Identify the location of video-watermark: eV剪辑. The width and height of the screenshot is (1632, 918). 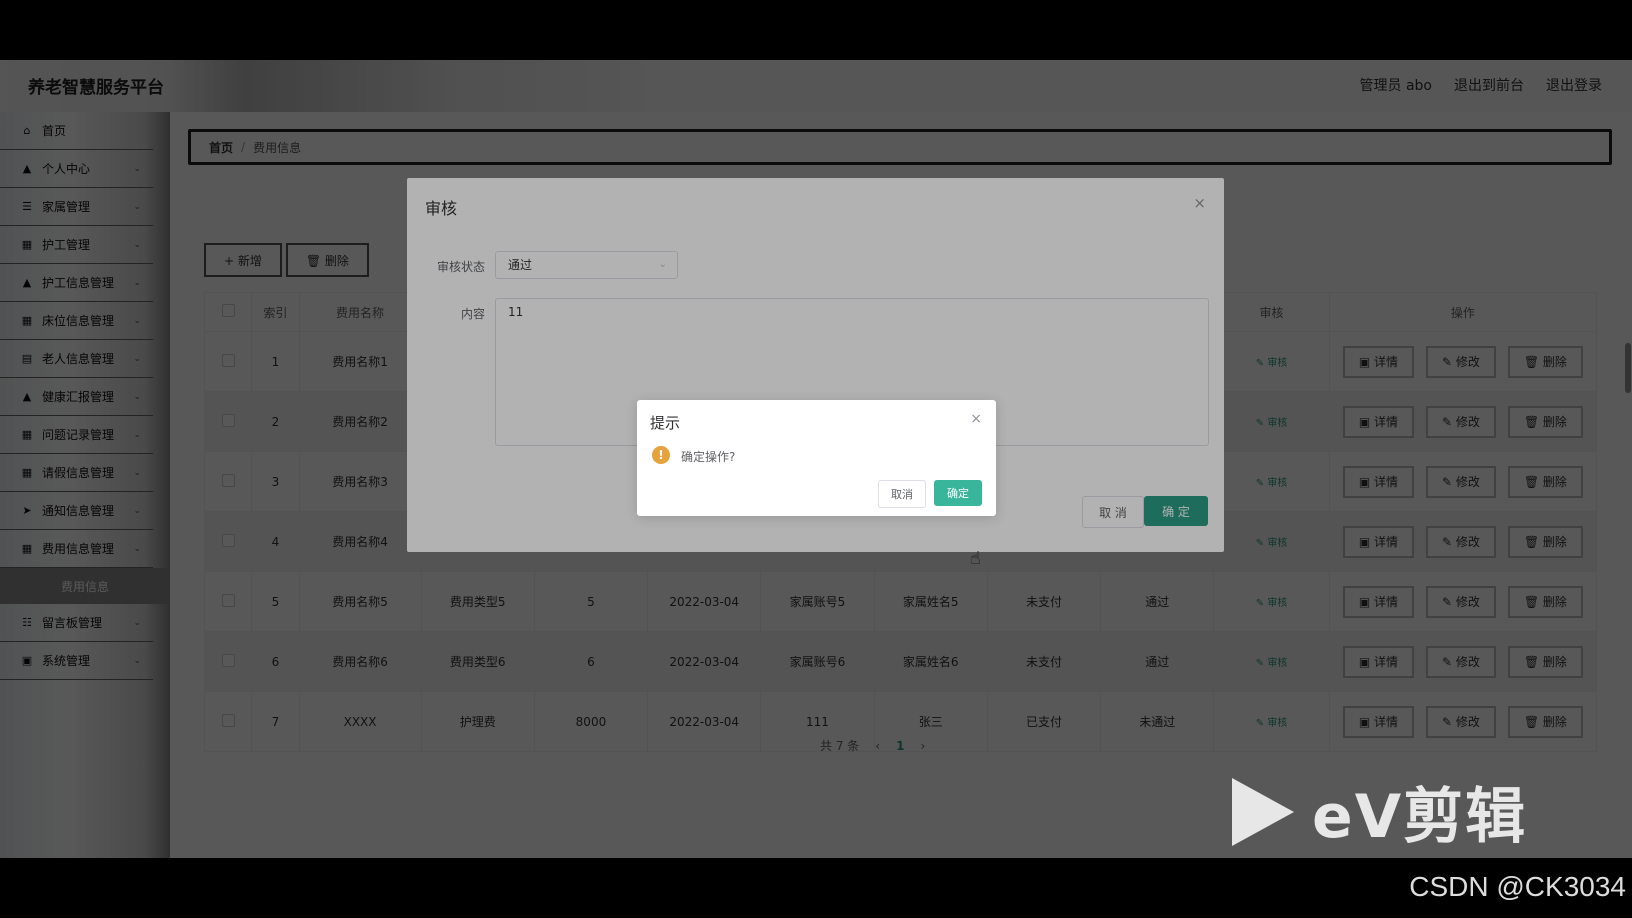
(1379, 811).